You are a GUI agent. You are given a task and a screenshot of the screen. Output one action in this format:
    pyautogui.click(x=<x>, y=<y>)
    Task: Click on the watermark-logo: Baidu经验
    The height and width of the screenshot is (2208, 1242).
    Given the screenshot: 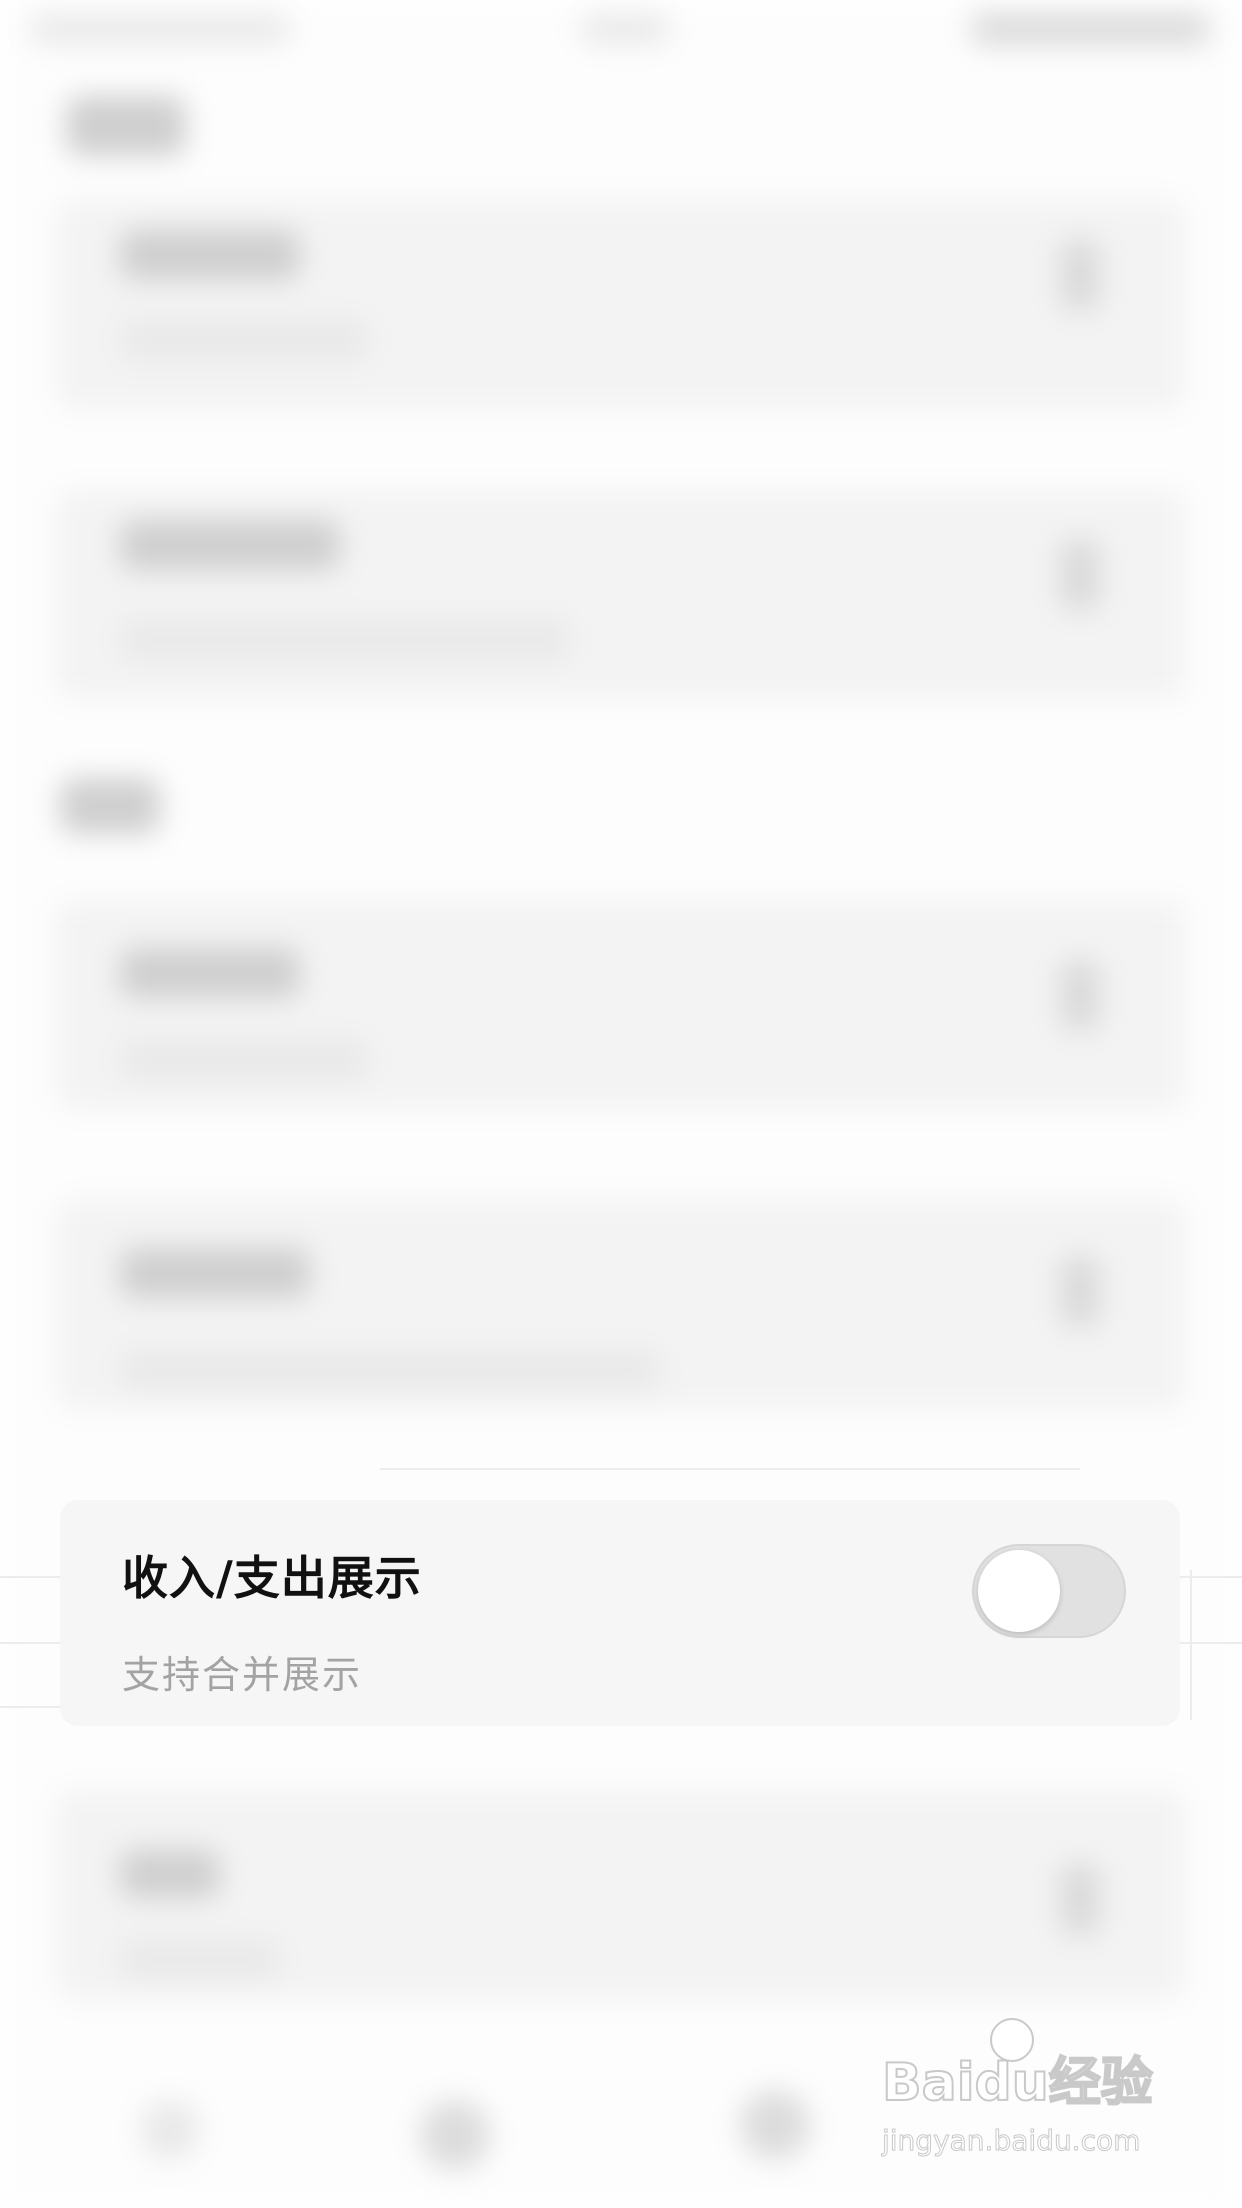 What is the action you would take?
    pyautogui.click(x=1017, y=2083)
    